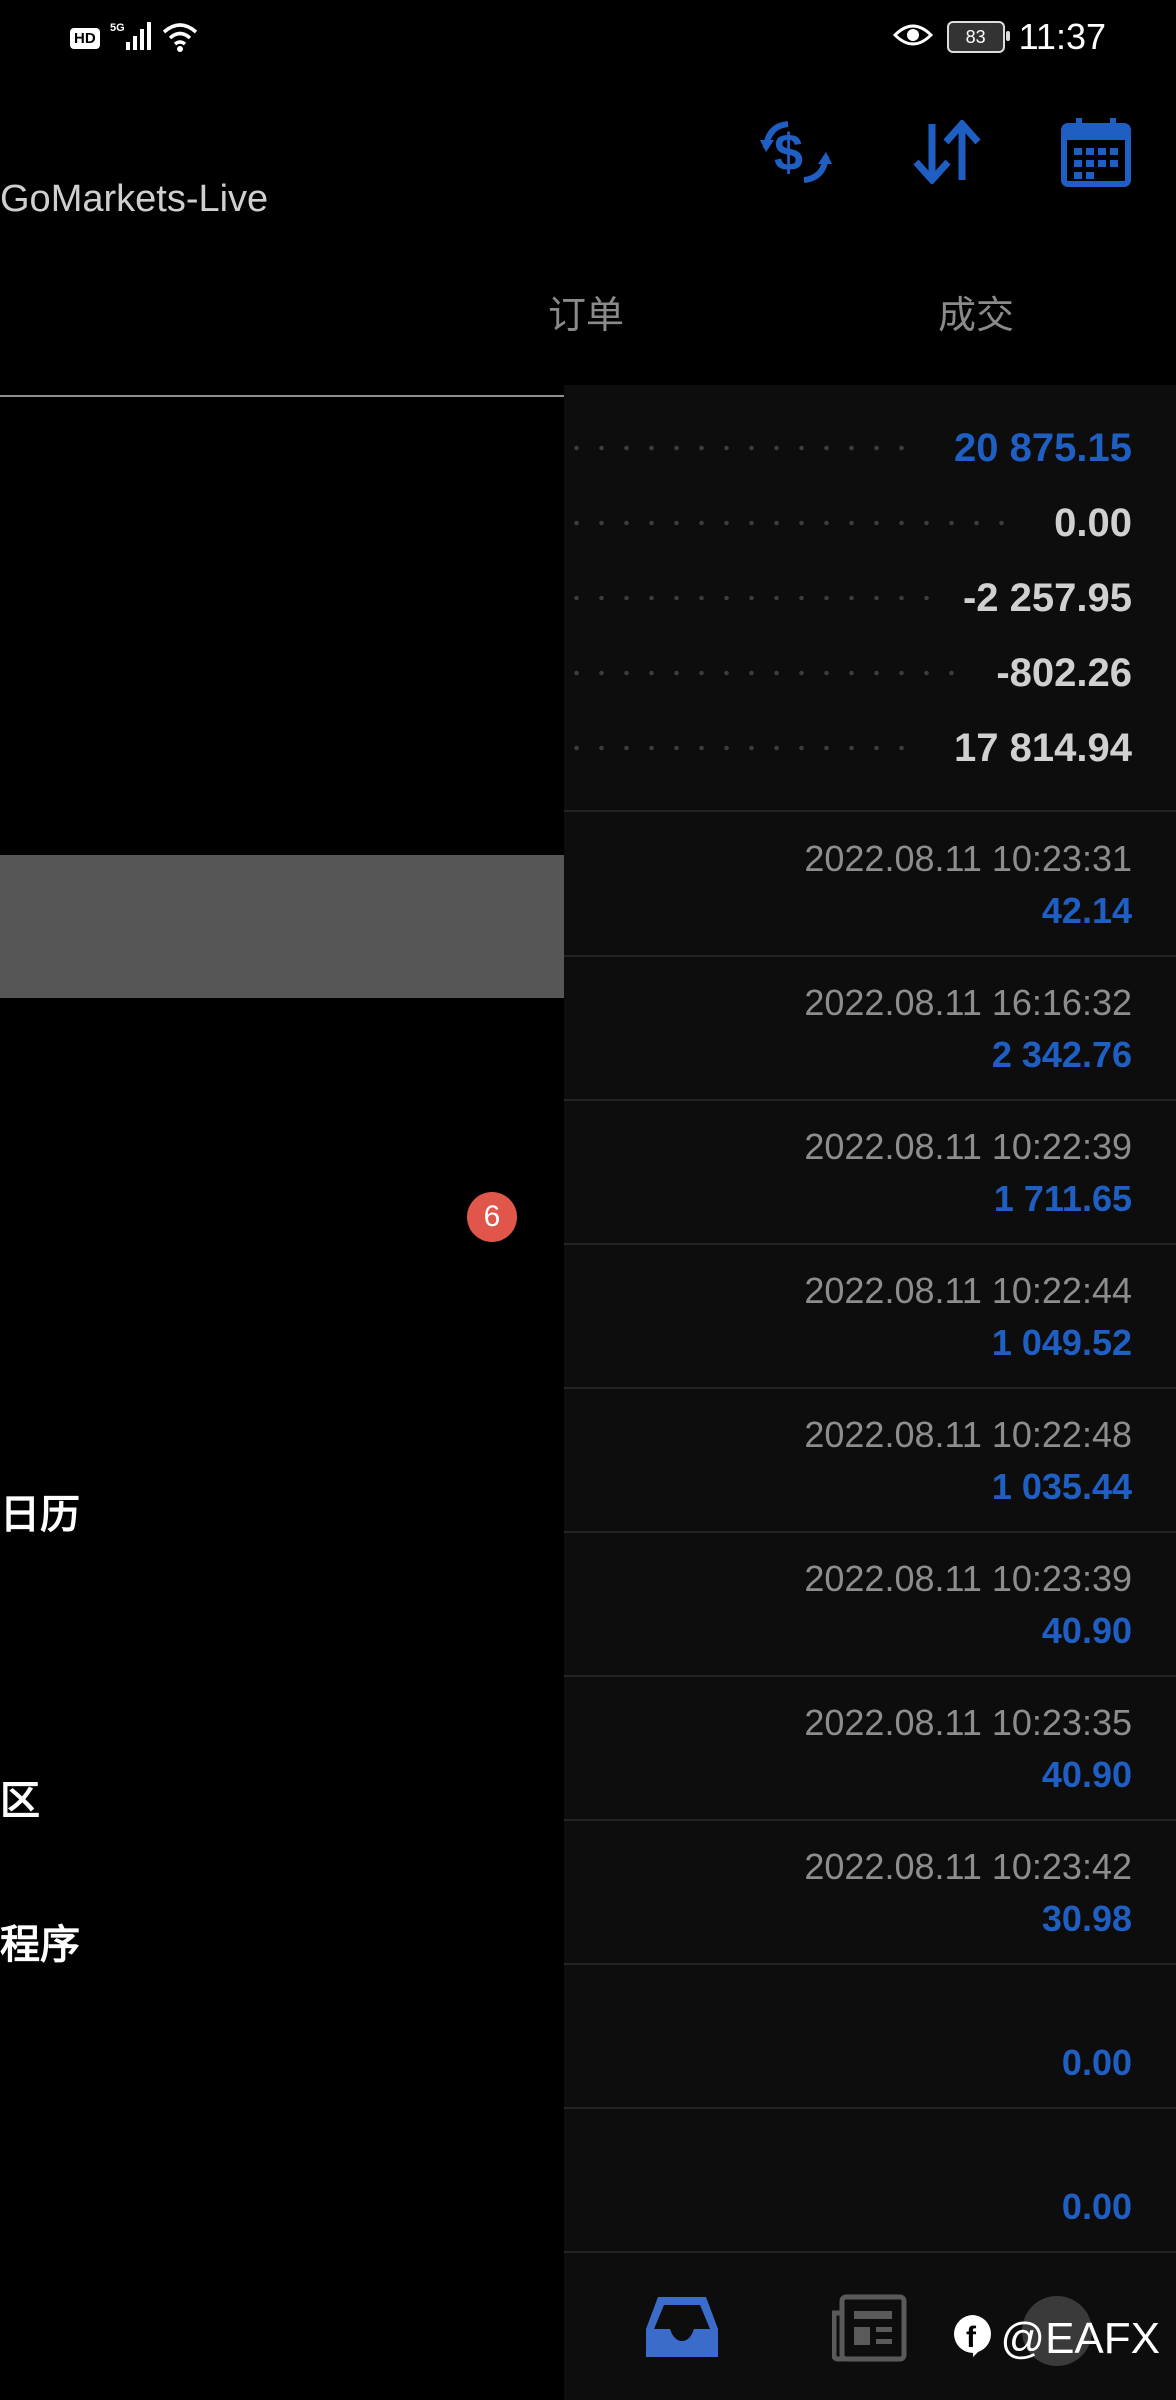  What do you see at coordinates (976, 311) in the screenshot?
I see `tab-deals: 成交` at bounding box center [976, 311].